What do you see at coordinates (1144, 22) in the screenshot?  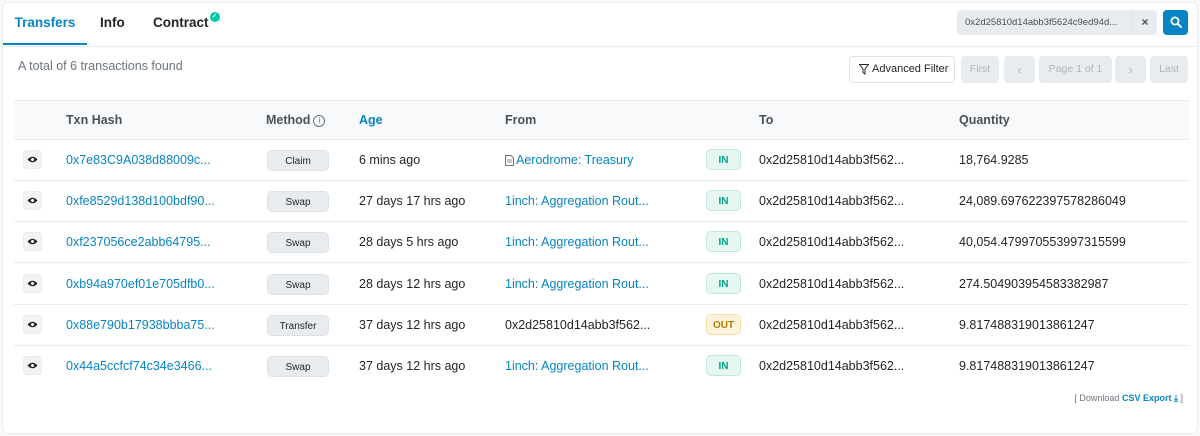 I see `clear-search-button: ×` at bounding box center [1144, 22].